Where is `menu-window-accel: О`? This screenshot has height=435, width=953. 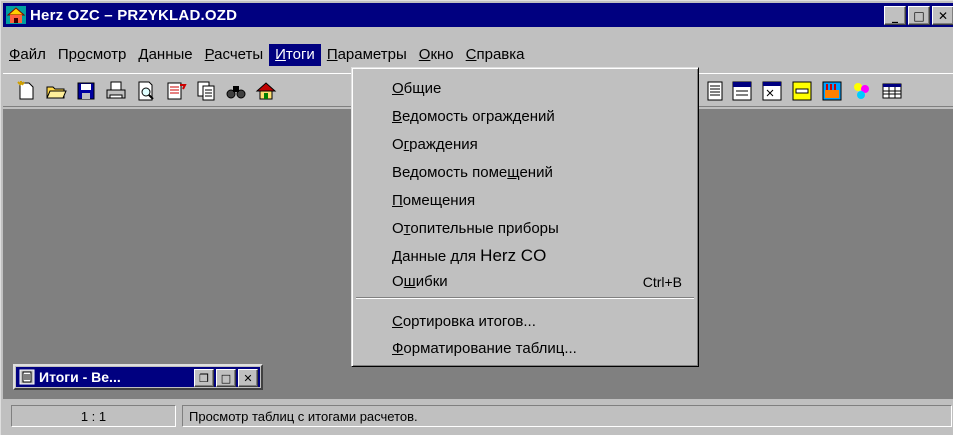
menu-window-accel: О is located at coordinates (424, 54).